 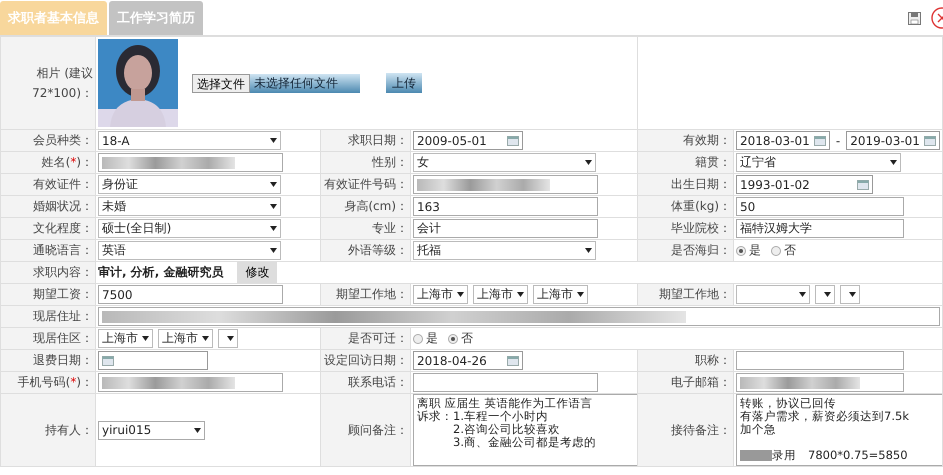 What do you see at coordinates (63, 360) in the screenshot?
I see `field-label: 退费日期：` at bounding box center [63, 360].